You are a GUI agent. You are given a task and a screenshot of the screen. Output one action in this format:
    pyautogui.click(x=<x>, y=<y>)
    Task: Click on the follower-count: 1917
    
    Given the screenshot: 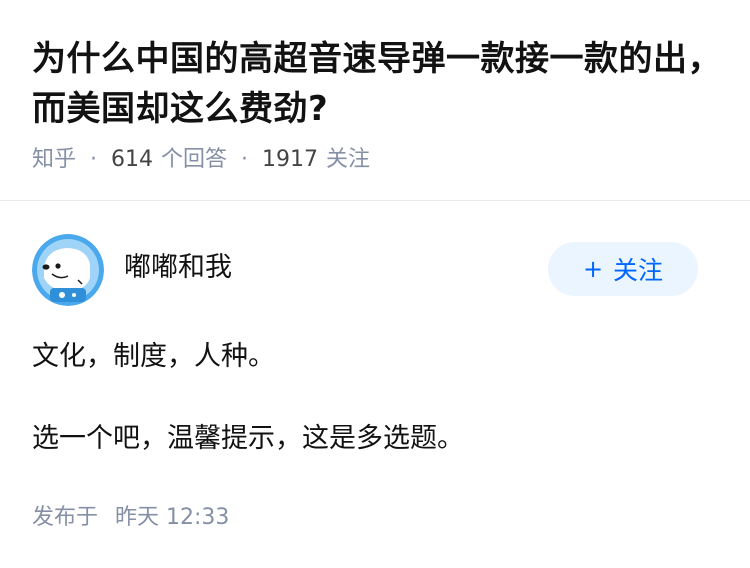 What is the action you would take?
    pyautogui.click(x=290, y=159)
    